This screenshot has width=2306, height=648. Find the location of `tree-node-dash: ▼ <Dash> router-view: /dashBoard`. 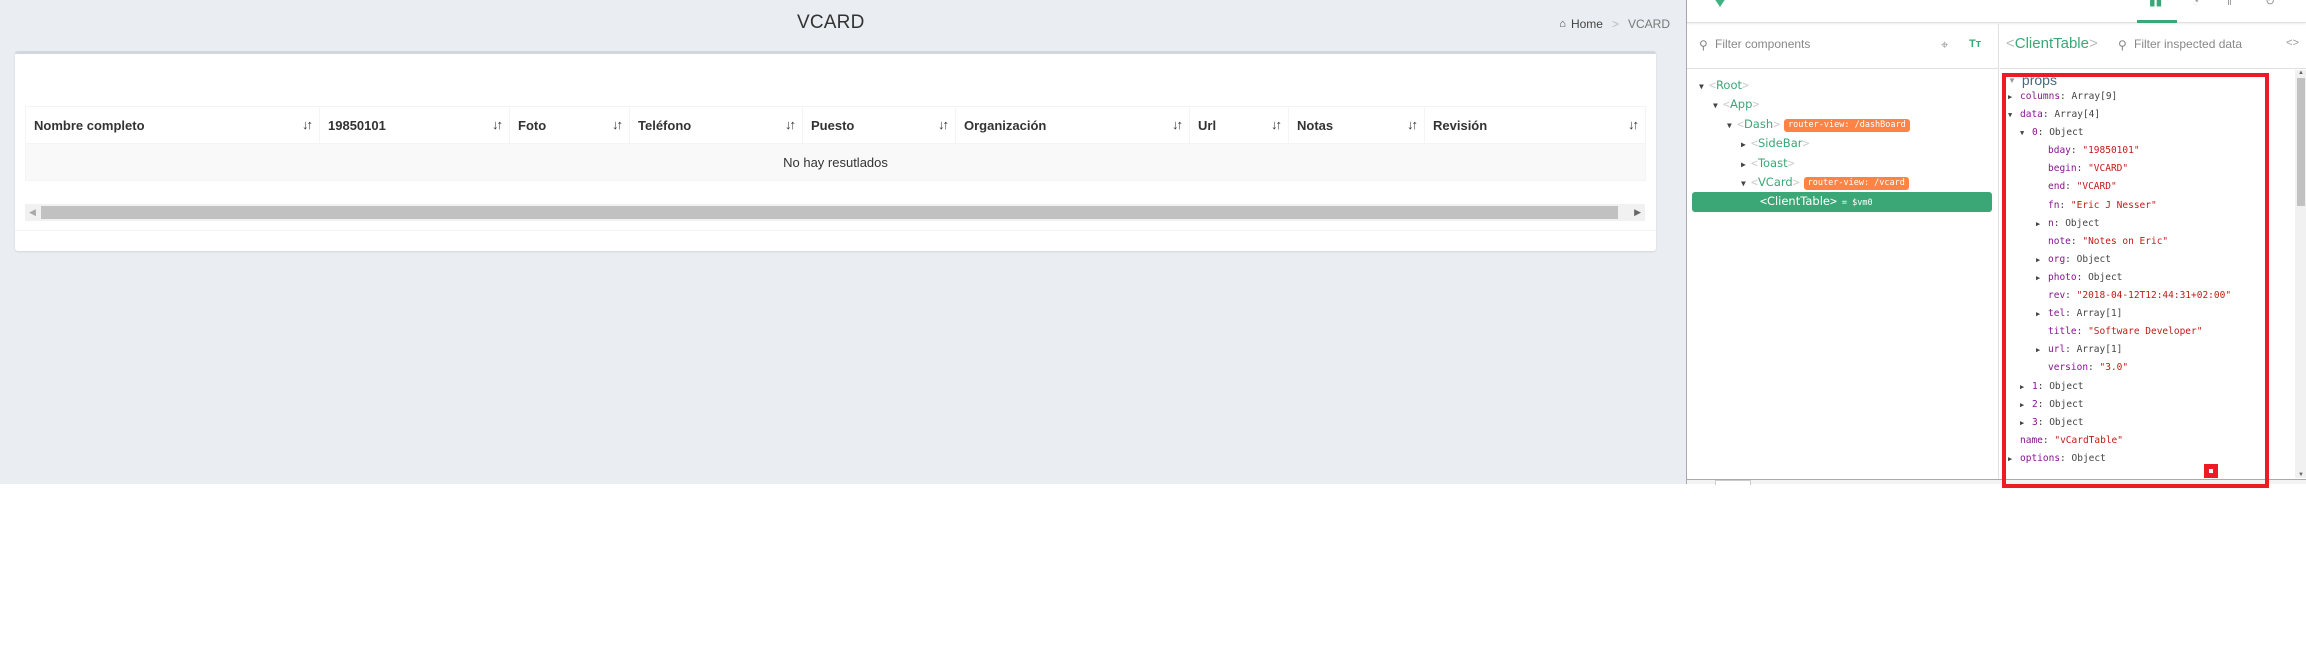

tree-node-dash: ▼ <Dash> router-view: /dashBoard is located at coordinates (1843, 124).